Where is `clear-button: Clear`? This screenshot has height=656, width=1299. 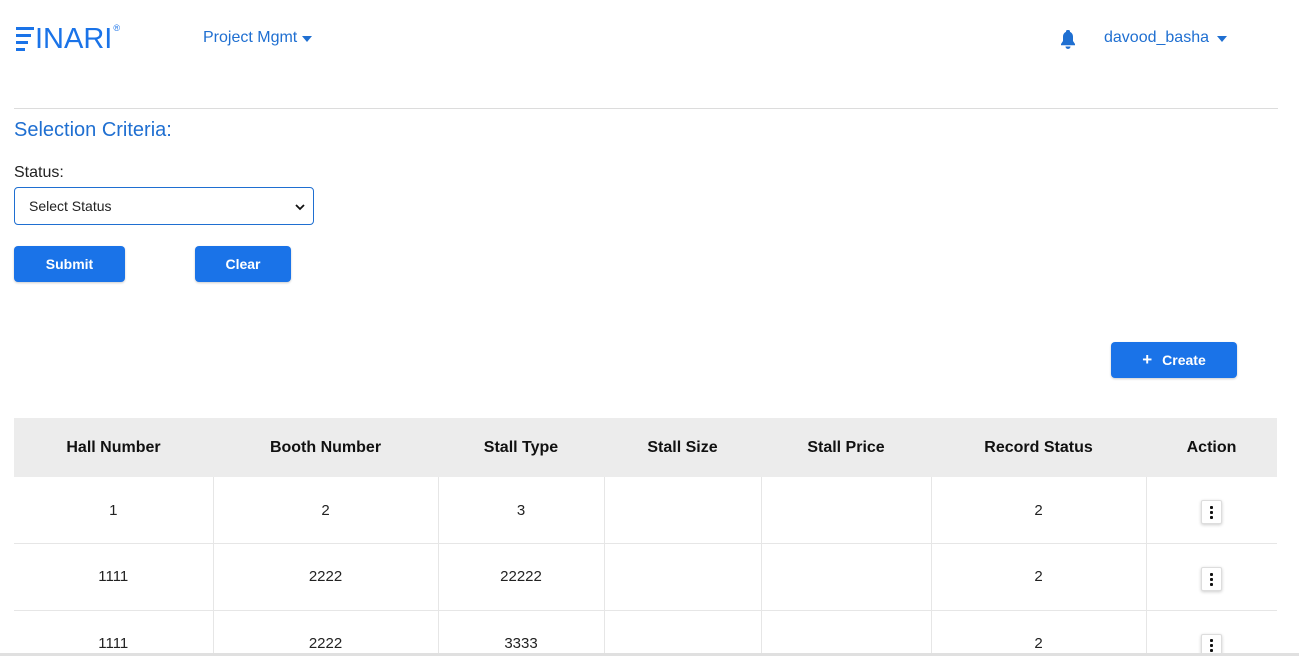
clear-button: Clear is located at coordinates (243, 264).